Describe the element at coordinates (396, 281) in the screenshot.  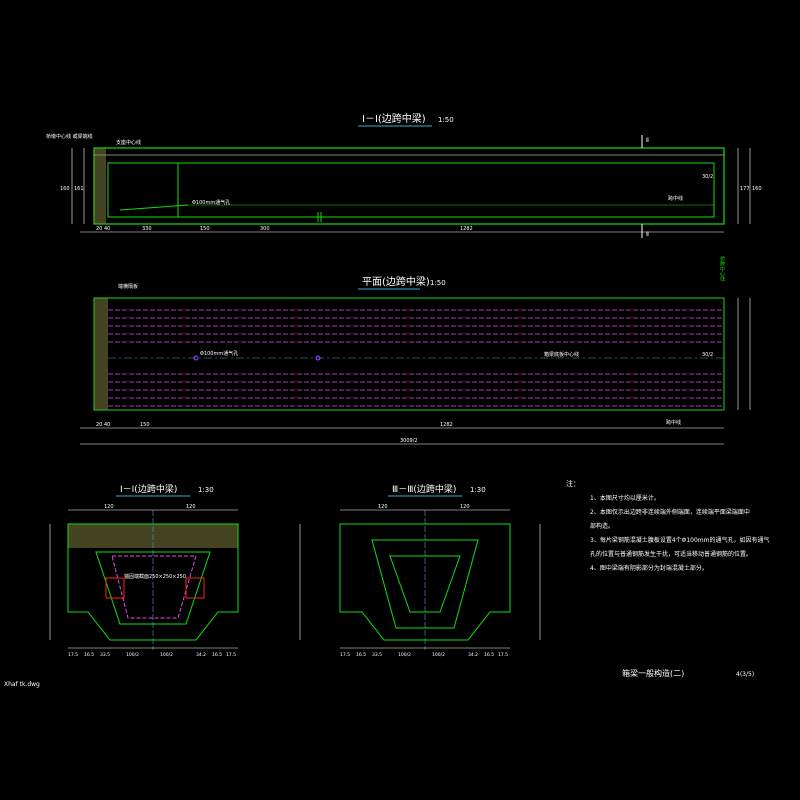
I see `plan-title: 平面(边跨中梁)` at that location.